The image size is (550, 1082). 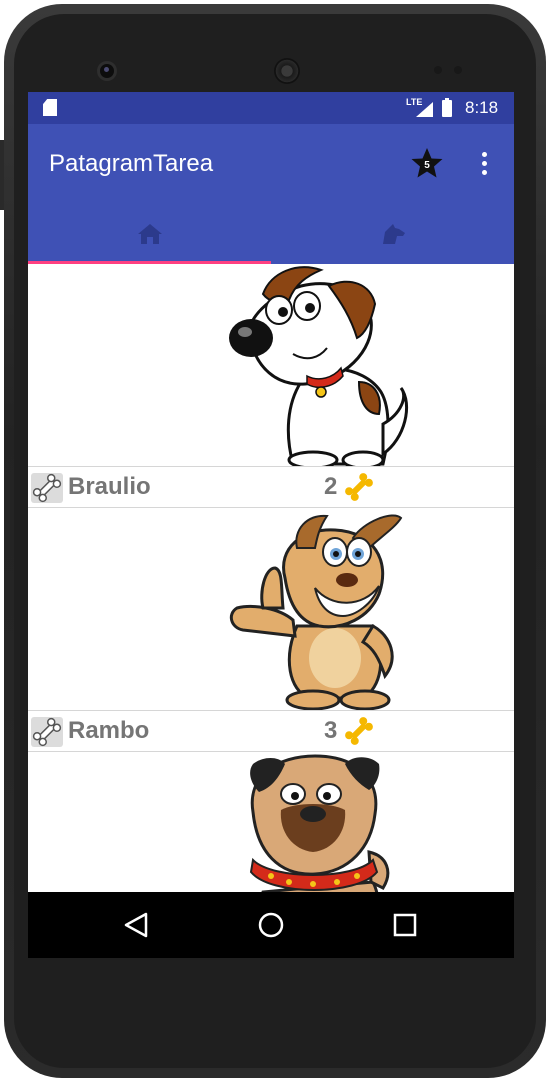 I want to click on favorites-count: 5, so click(x=427, y=165).